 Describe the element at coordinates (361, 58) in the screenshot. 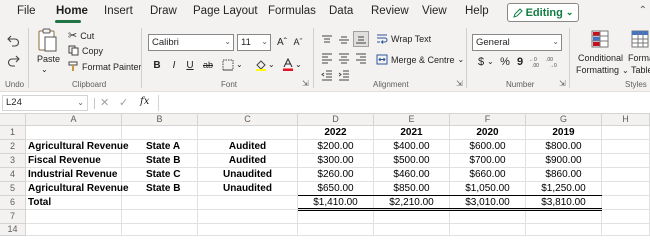

I see `align-right-icon` at that location.